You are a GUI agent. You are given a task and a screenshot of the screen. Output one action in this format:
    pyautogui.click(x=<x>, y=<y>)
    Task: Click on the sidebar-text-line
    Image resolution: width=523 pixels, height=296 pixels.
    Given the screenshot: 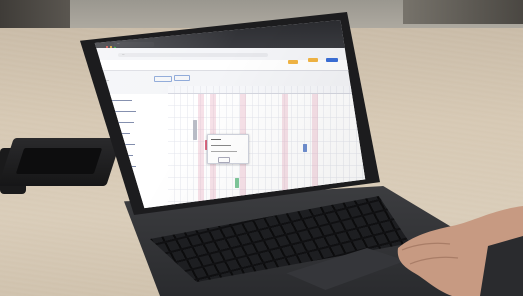 What is the action you would take?
    pyautogui.click(x=121, y=101)
    